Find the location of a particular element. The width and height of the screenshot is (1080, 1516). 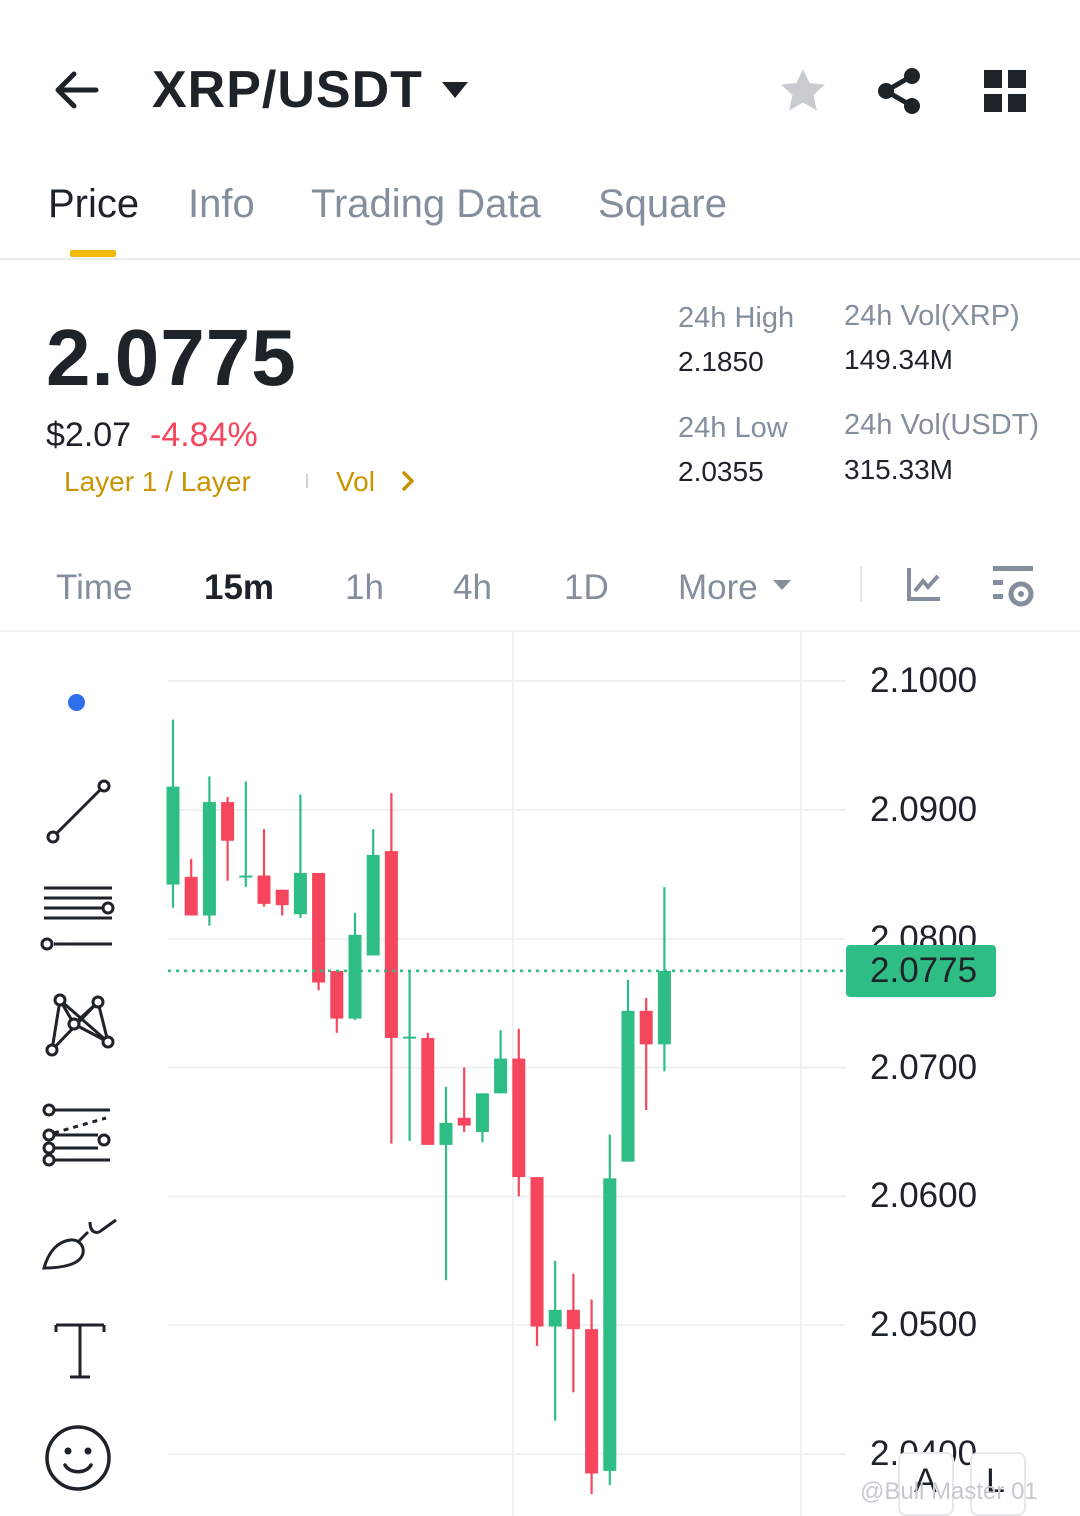

grid-icon is located at coordinates (1005, 93).